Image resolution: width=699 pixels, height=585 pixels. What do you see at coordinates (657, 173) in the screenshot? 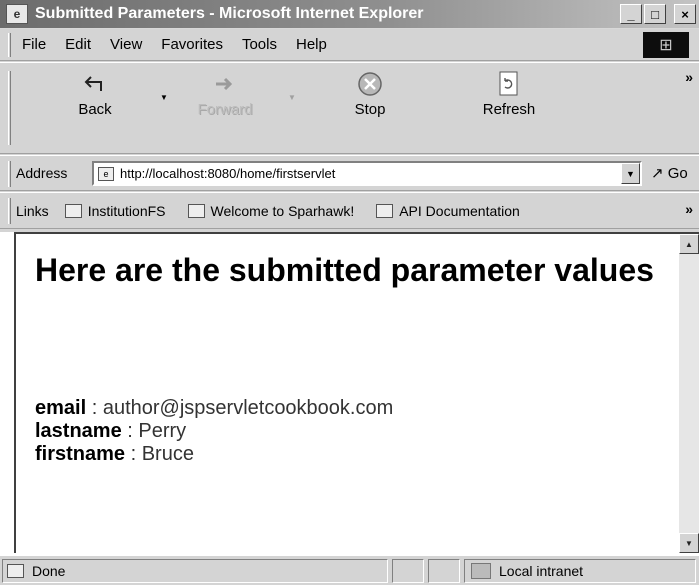
I see `go-arrow-icon: ↗` at bounding box center [657, 173].